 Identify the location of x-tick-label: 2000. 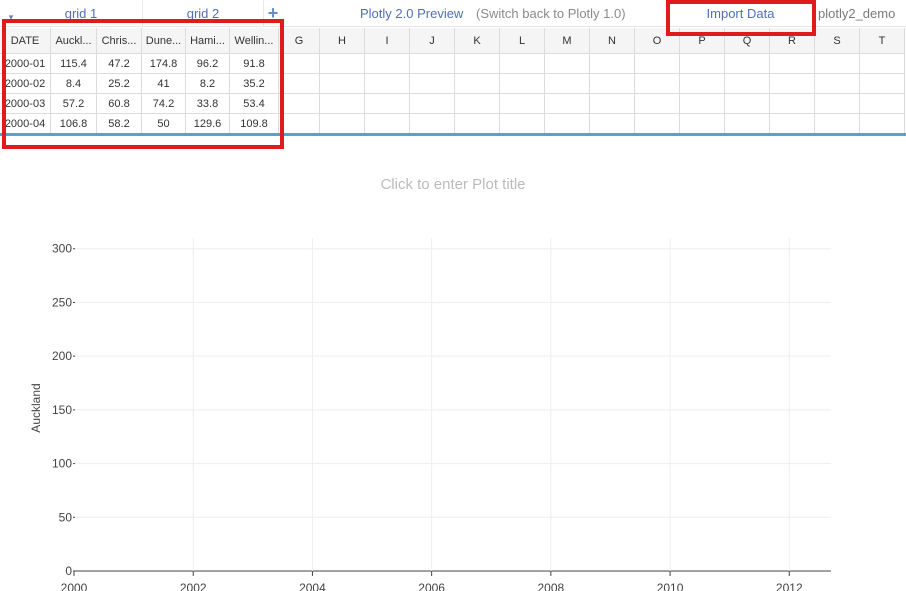
(74, 586).